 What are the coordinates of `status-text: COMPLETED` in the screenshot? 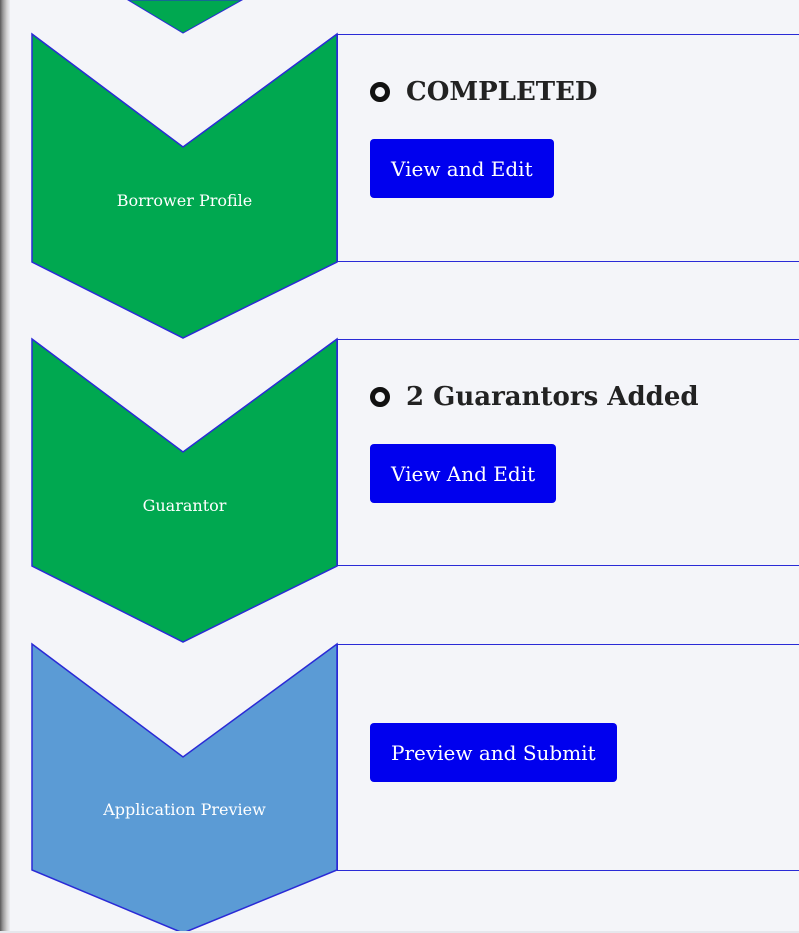 It's located at (502, 92).